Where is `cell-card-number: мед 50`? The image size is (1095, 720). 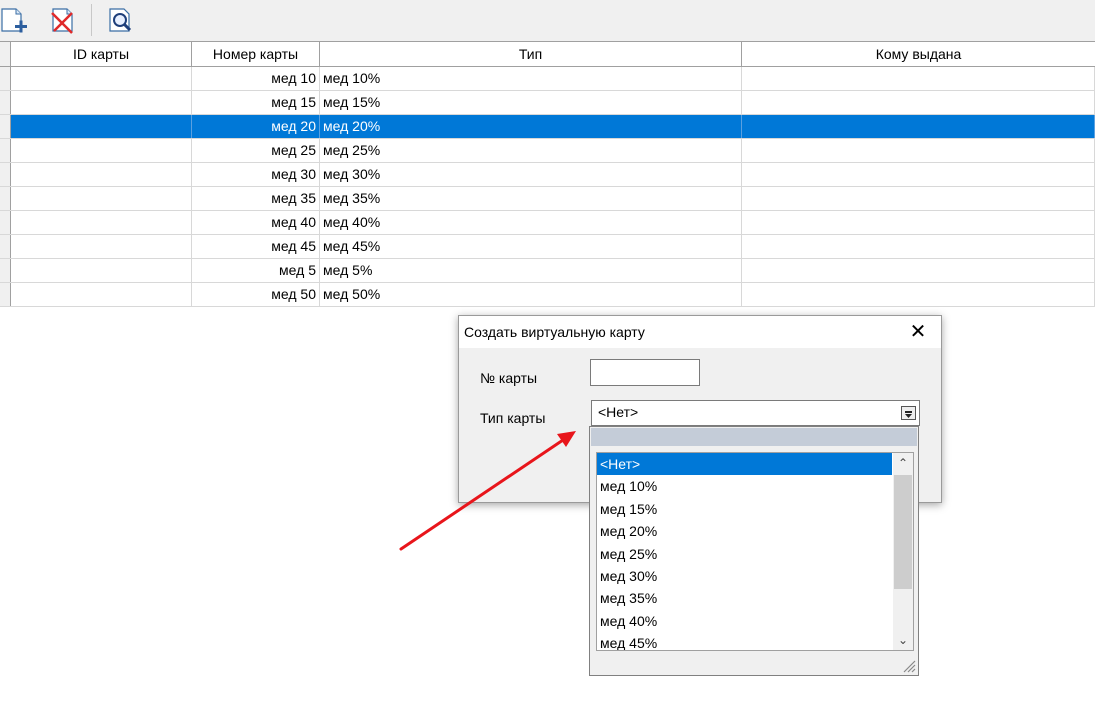
cell-card-number: мед 50 is located at coordinates (256, 294).